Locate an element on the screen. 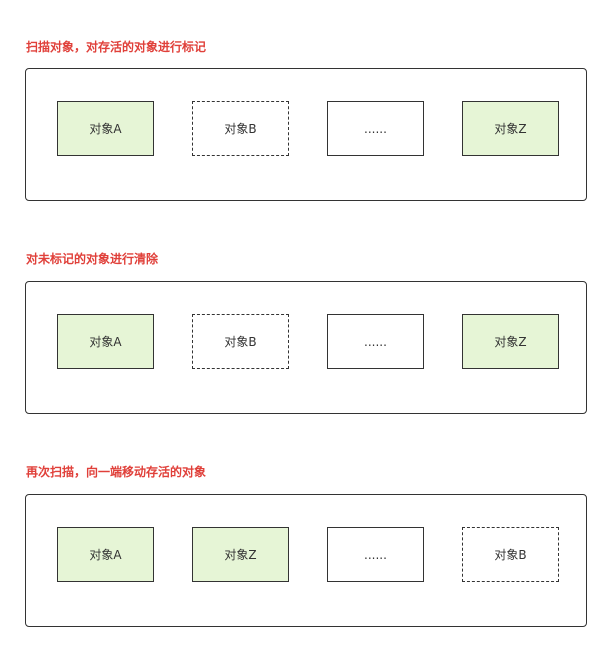  step-2-object-2: 对象B is located at coordinates (240, 341).